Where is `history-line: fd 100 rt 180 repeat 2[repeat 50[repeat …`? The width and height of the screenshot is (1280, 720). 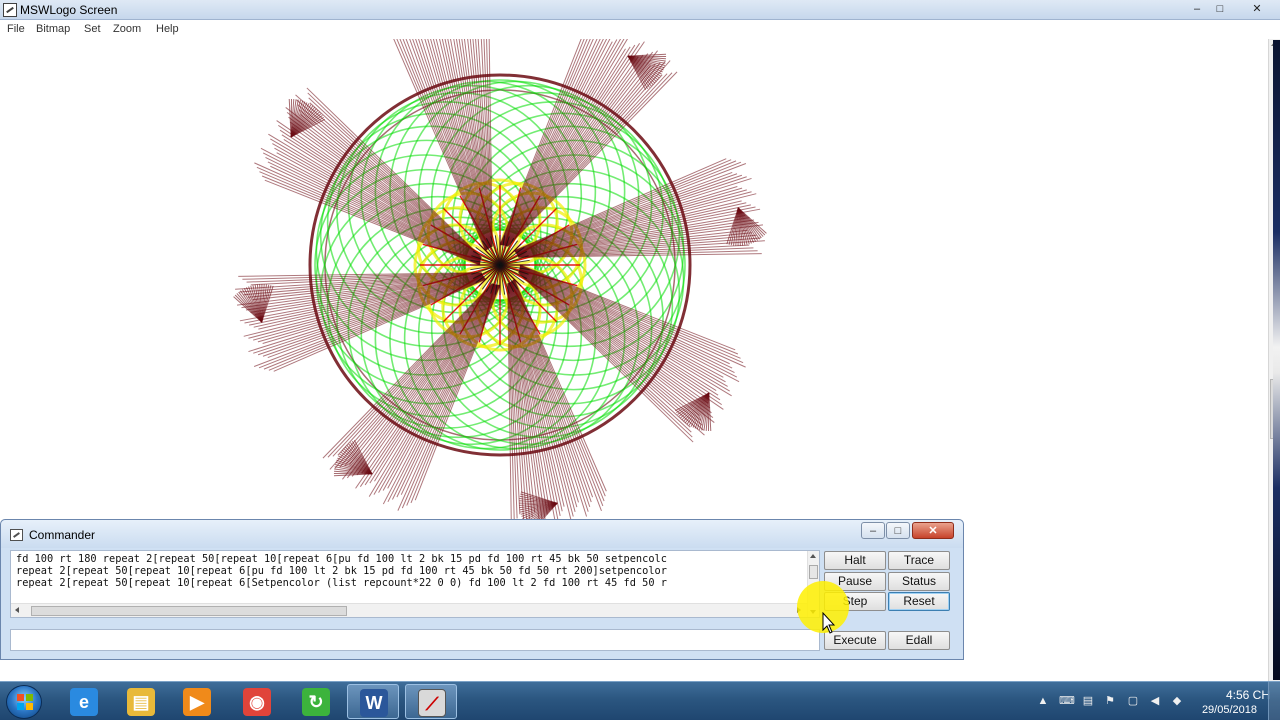
history-line: fd 100 rt 180 repeat 2[repeat 50[repeat … is located at coordinates (341, 559).